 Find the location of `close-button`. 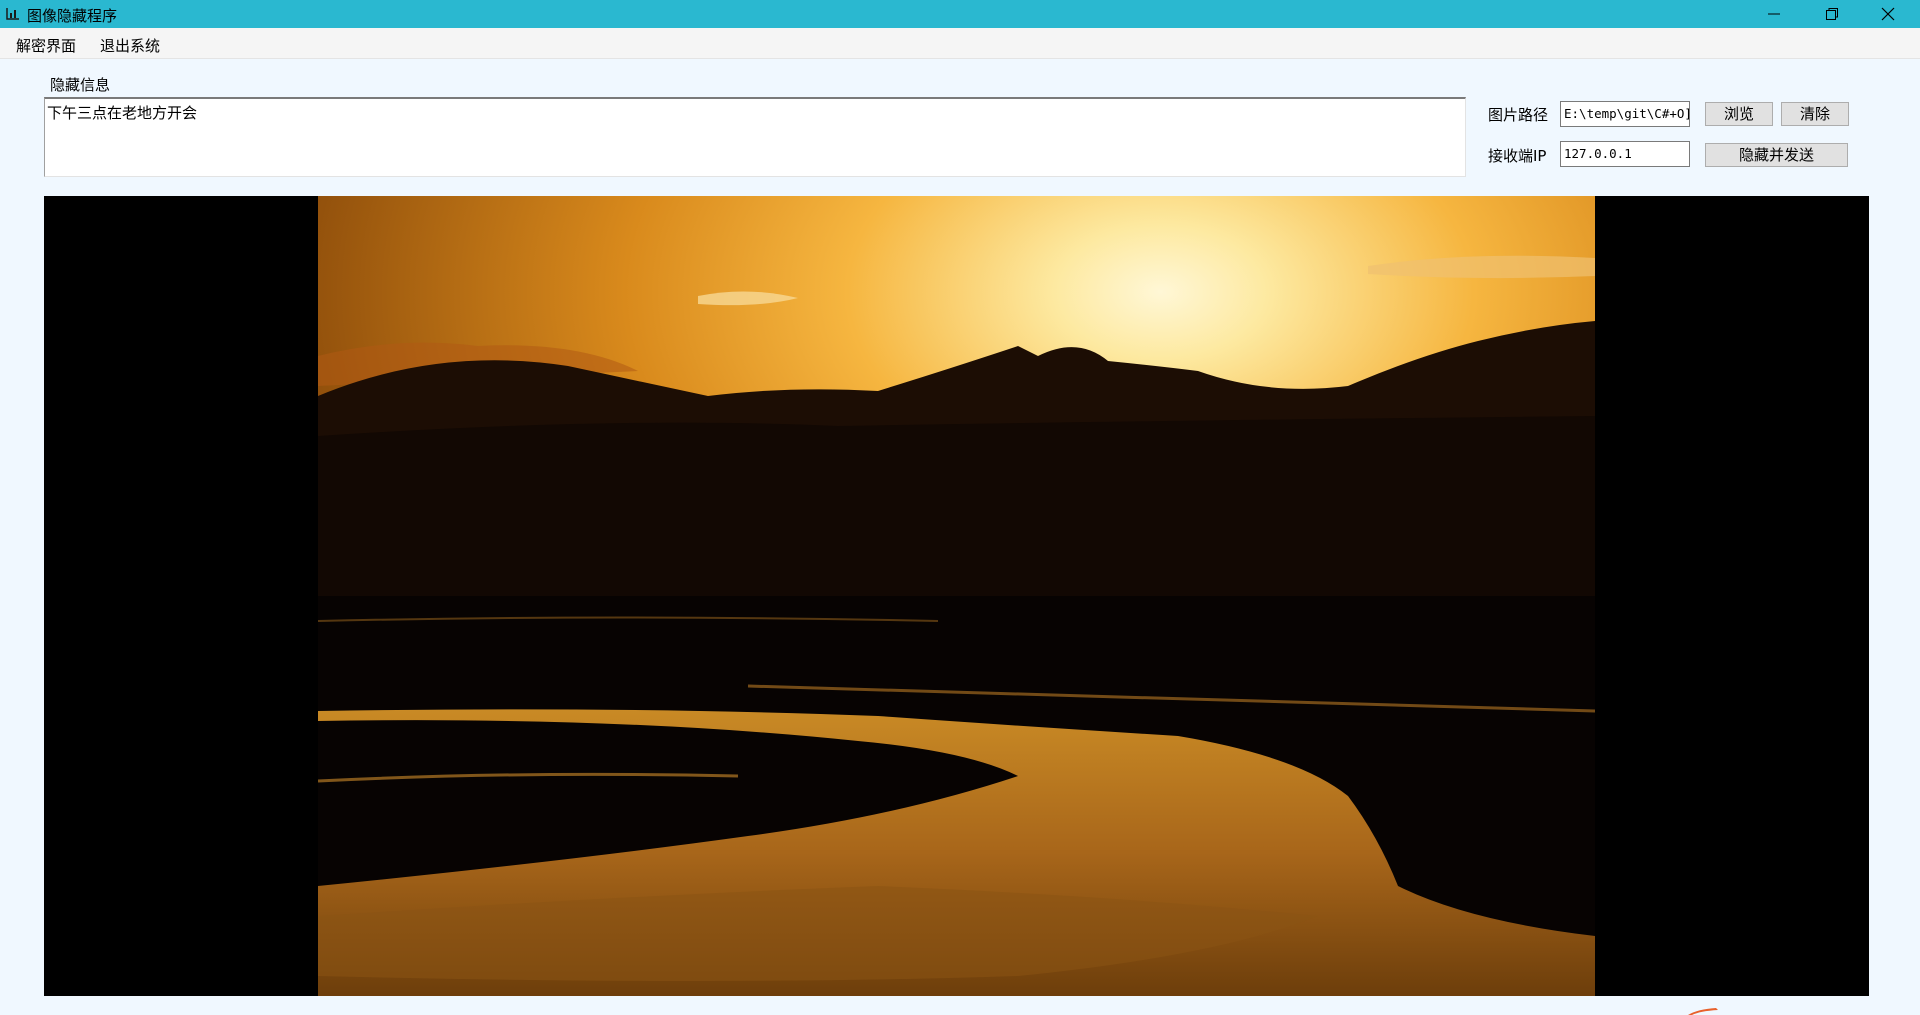

close-button is located at coordinates (1888, 14).